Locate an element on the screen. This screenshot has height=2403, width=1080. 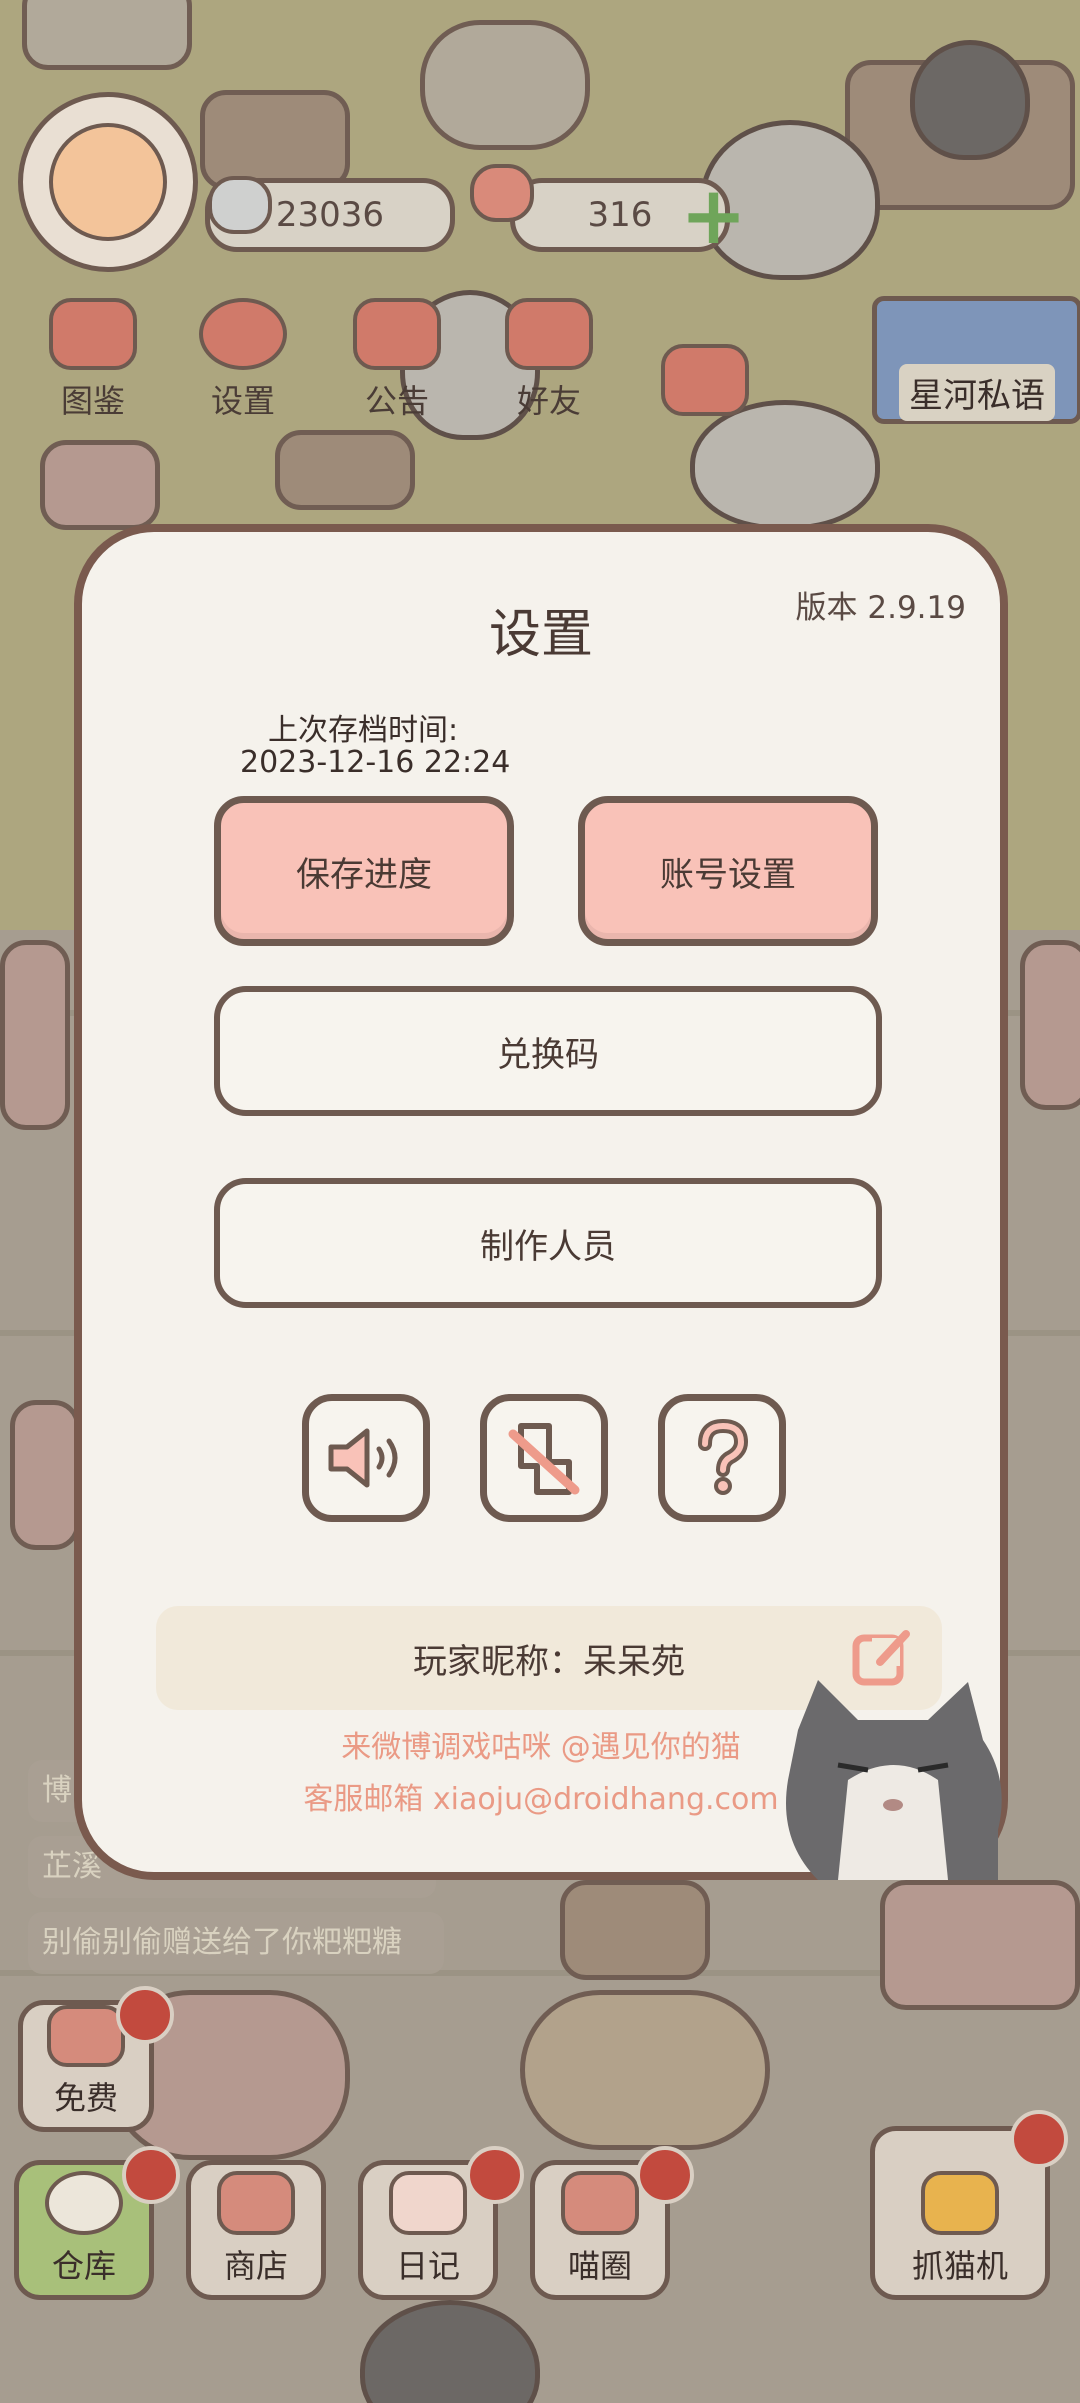
event-banner-label: 星河私语 is located at coordinates (977, 392).